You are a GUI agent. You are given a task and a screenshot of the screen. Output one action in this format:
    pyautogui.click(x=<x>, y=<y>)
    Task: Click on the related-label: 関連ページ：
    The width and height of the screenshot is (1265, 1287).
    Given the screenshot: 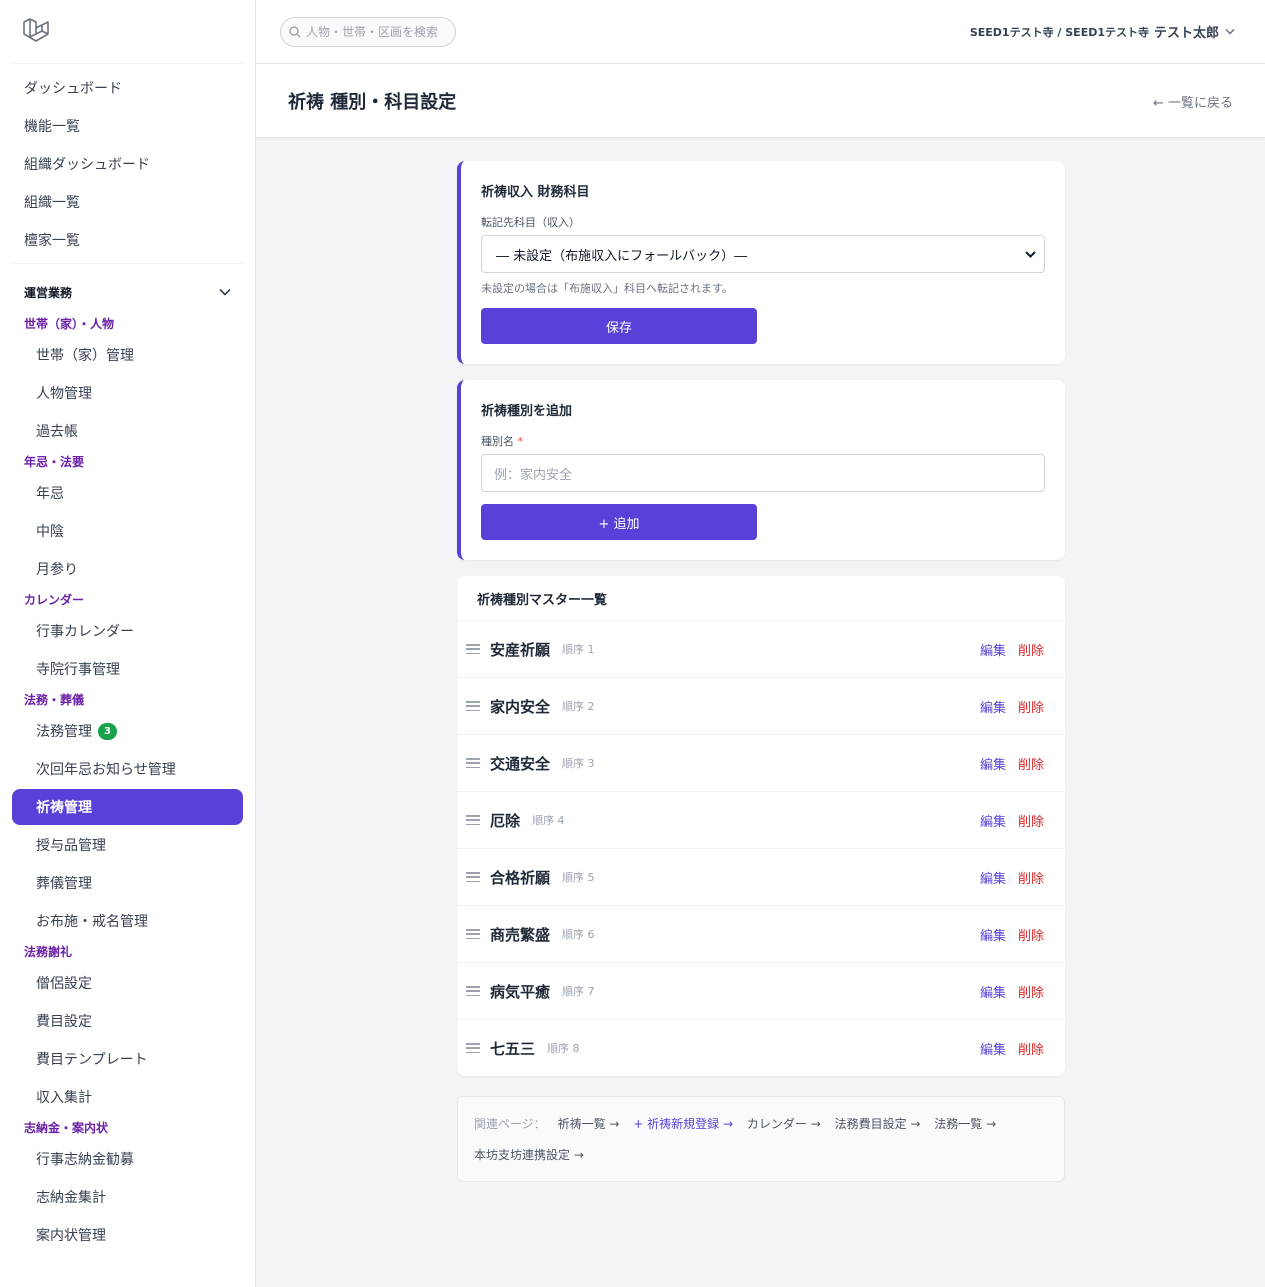 What is the action you would take?
    pyautogui.click(x=510, y=1124)
    